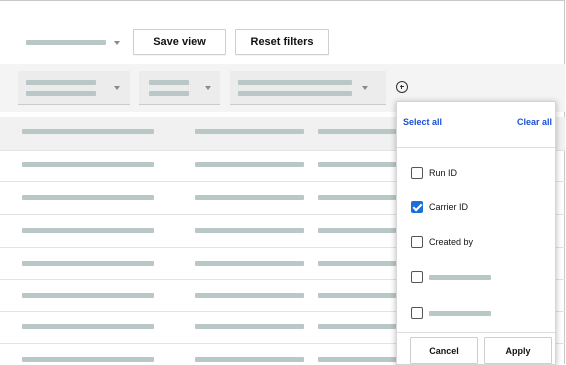 This screenshot has height=365, width=566. I want to click on column-option-run-id: Run ID, so click(434, 173).